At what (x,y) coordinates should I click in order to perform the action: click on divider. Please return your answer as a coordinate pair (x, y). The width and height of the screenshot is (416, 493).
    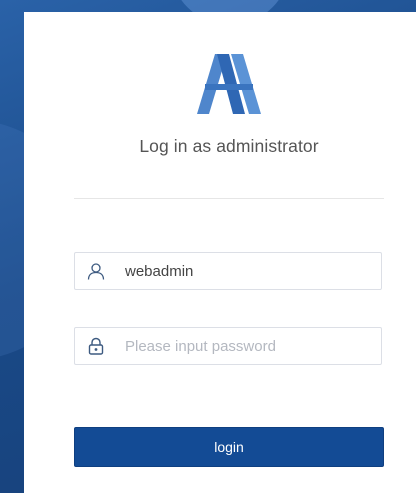
    Looking at the image, I should click on (229, 198).